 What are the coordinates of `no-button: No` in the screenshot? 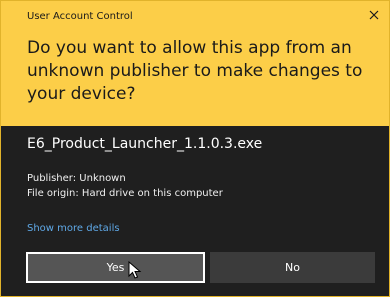 It's located at (292, 267).